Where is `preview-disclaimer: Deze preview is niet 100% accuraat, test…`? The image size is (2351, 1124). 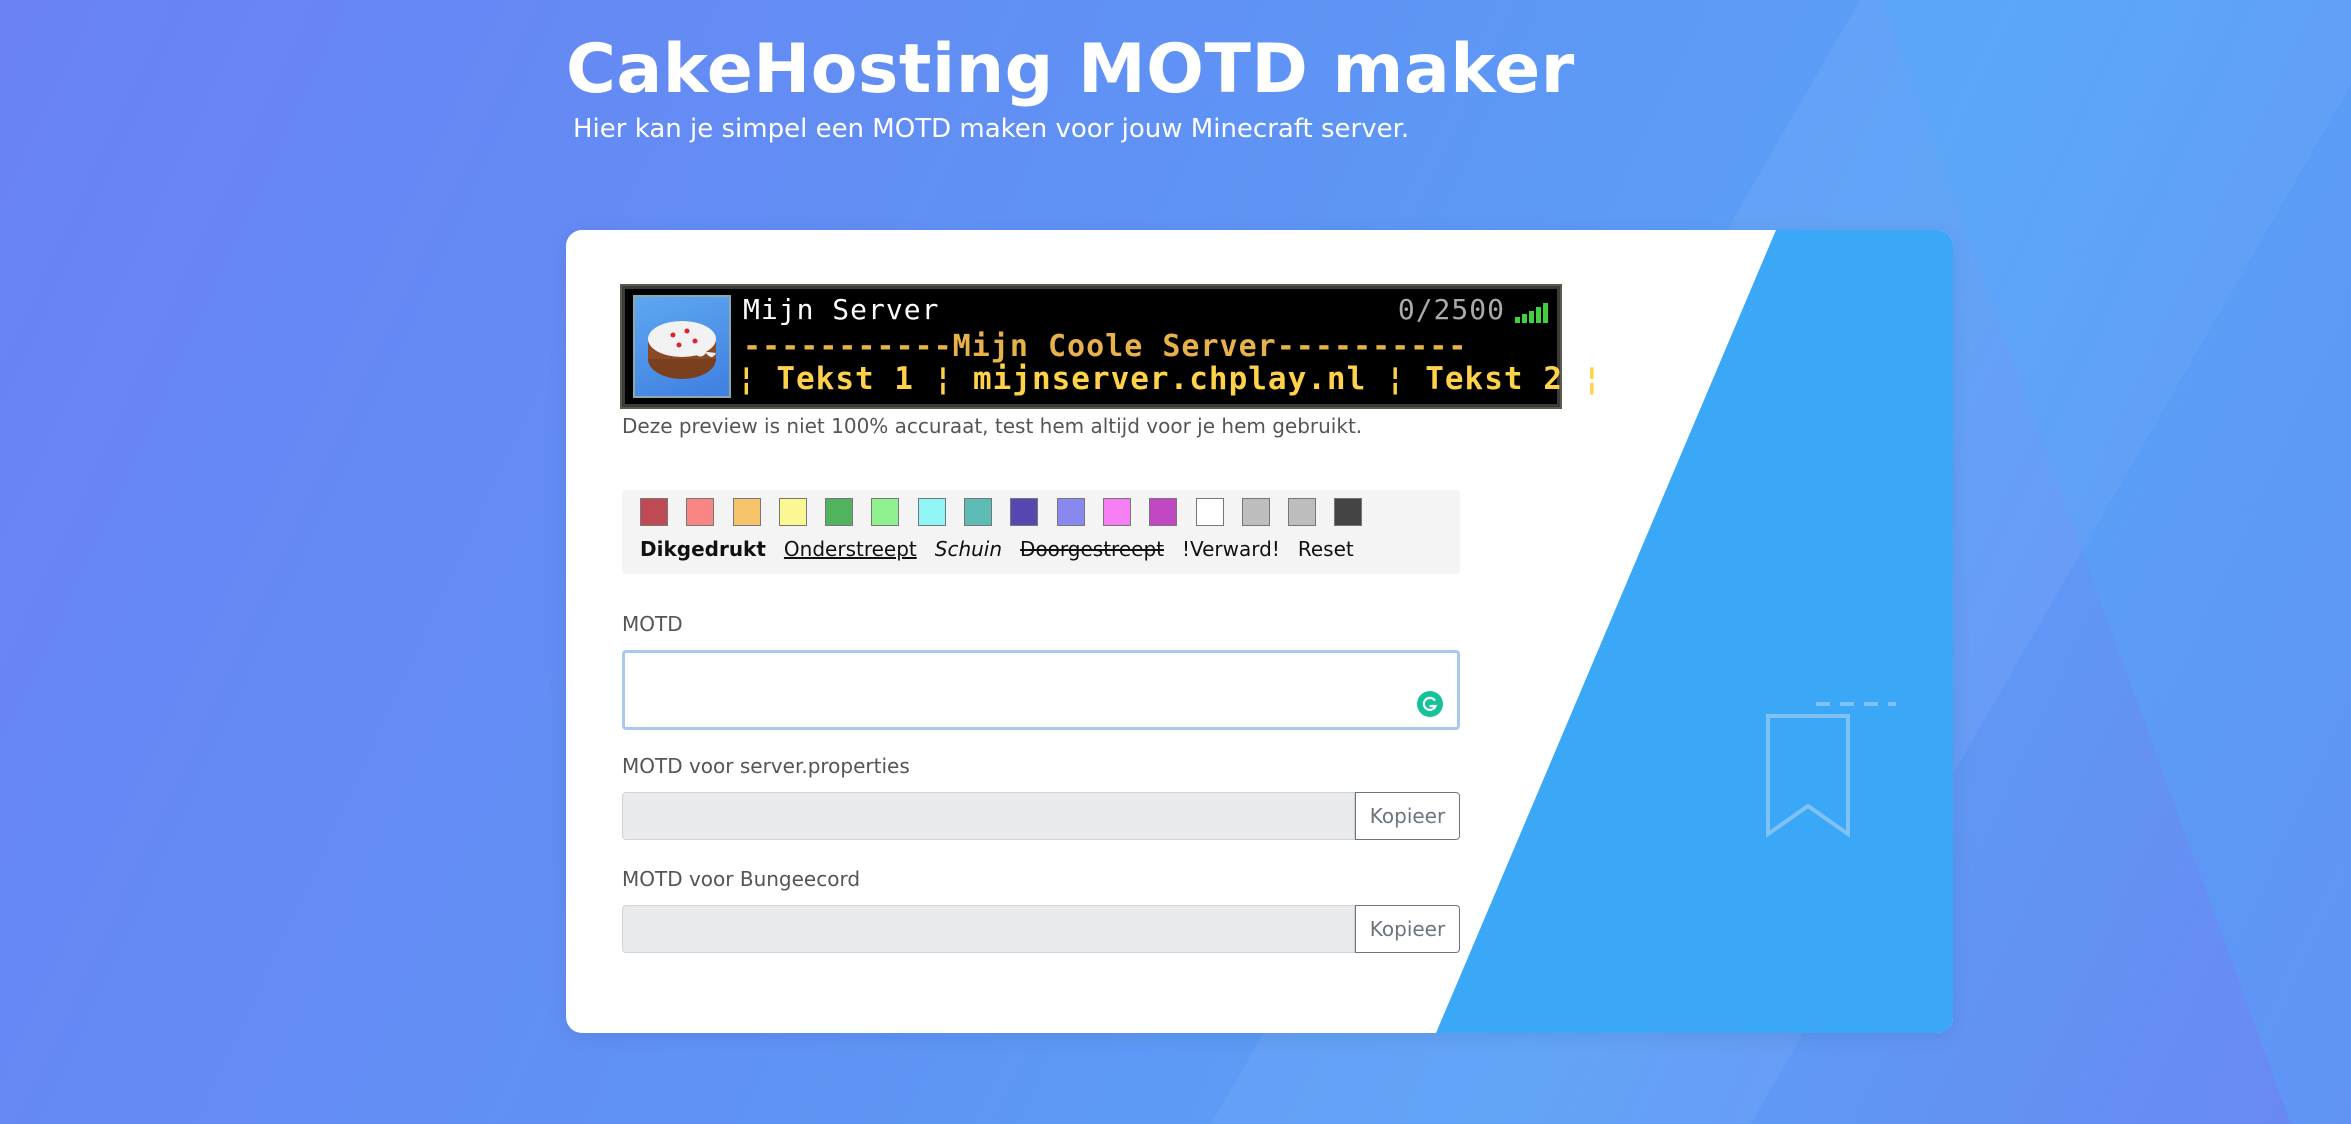
preview-disclaimer: Deze preview is niet 100% accuraat, test… is located at coordinates (992, 426).